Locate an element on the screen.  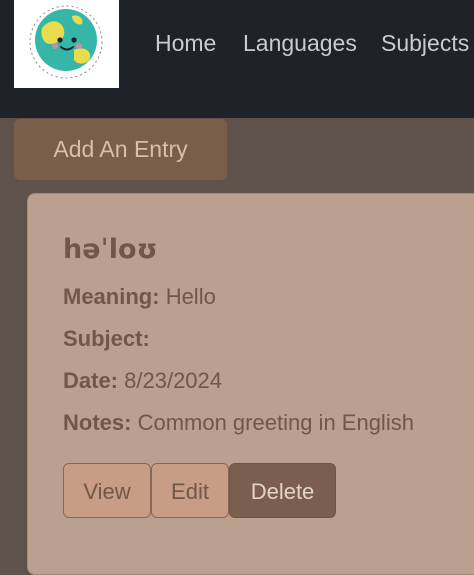
delete-button: Delete is located at coordinates (282, 490).